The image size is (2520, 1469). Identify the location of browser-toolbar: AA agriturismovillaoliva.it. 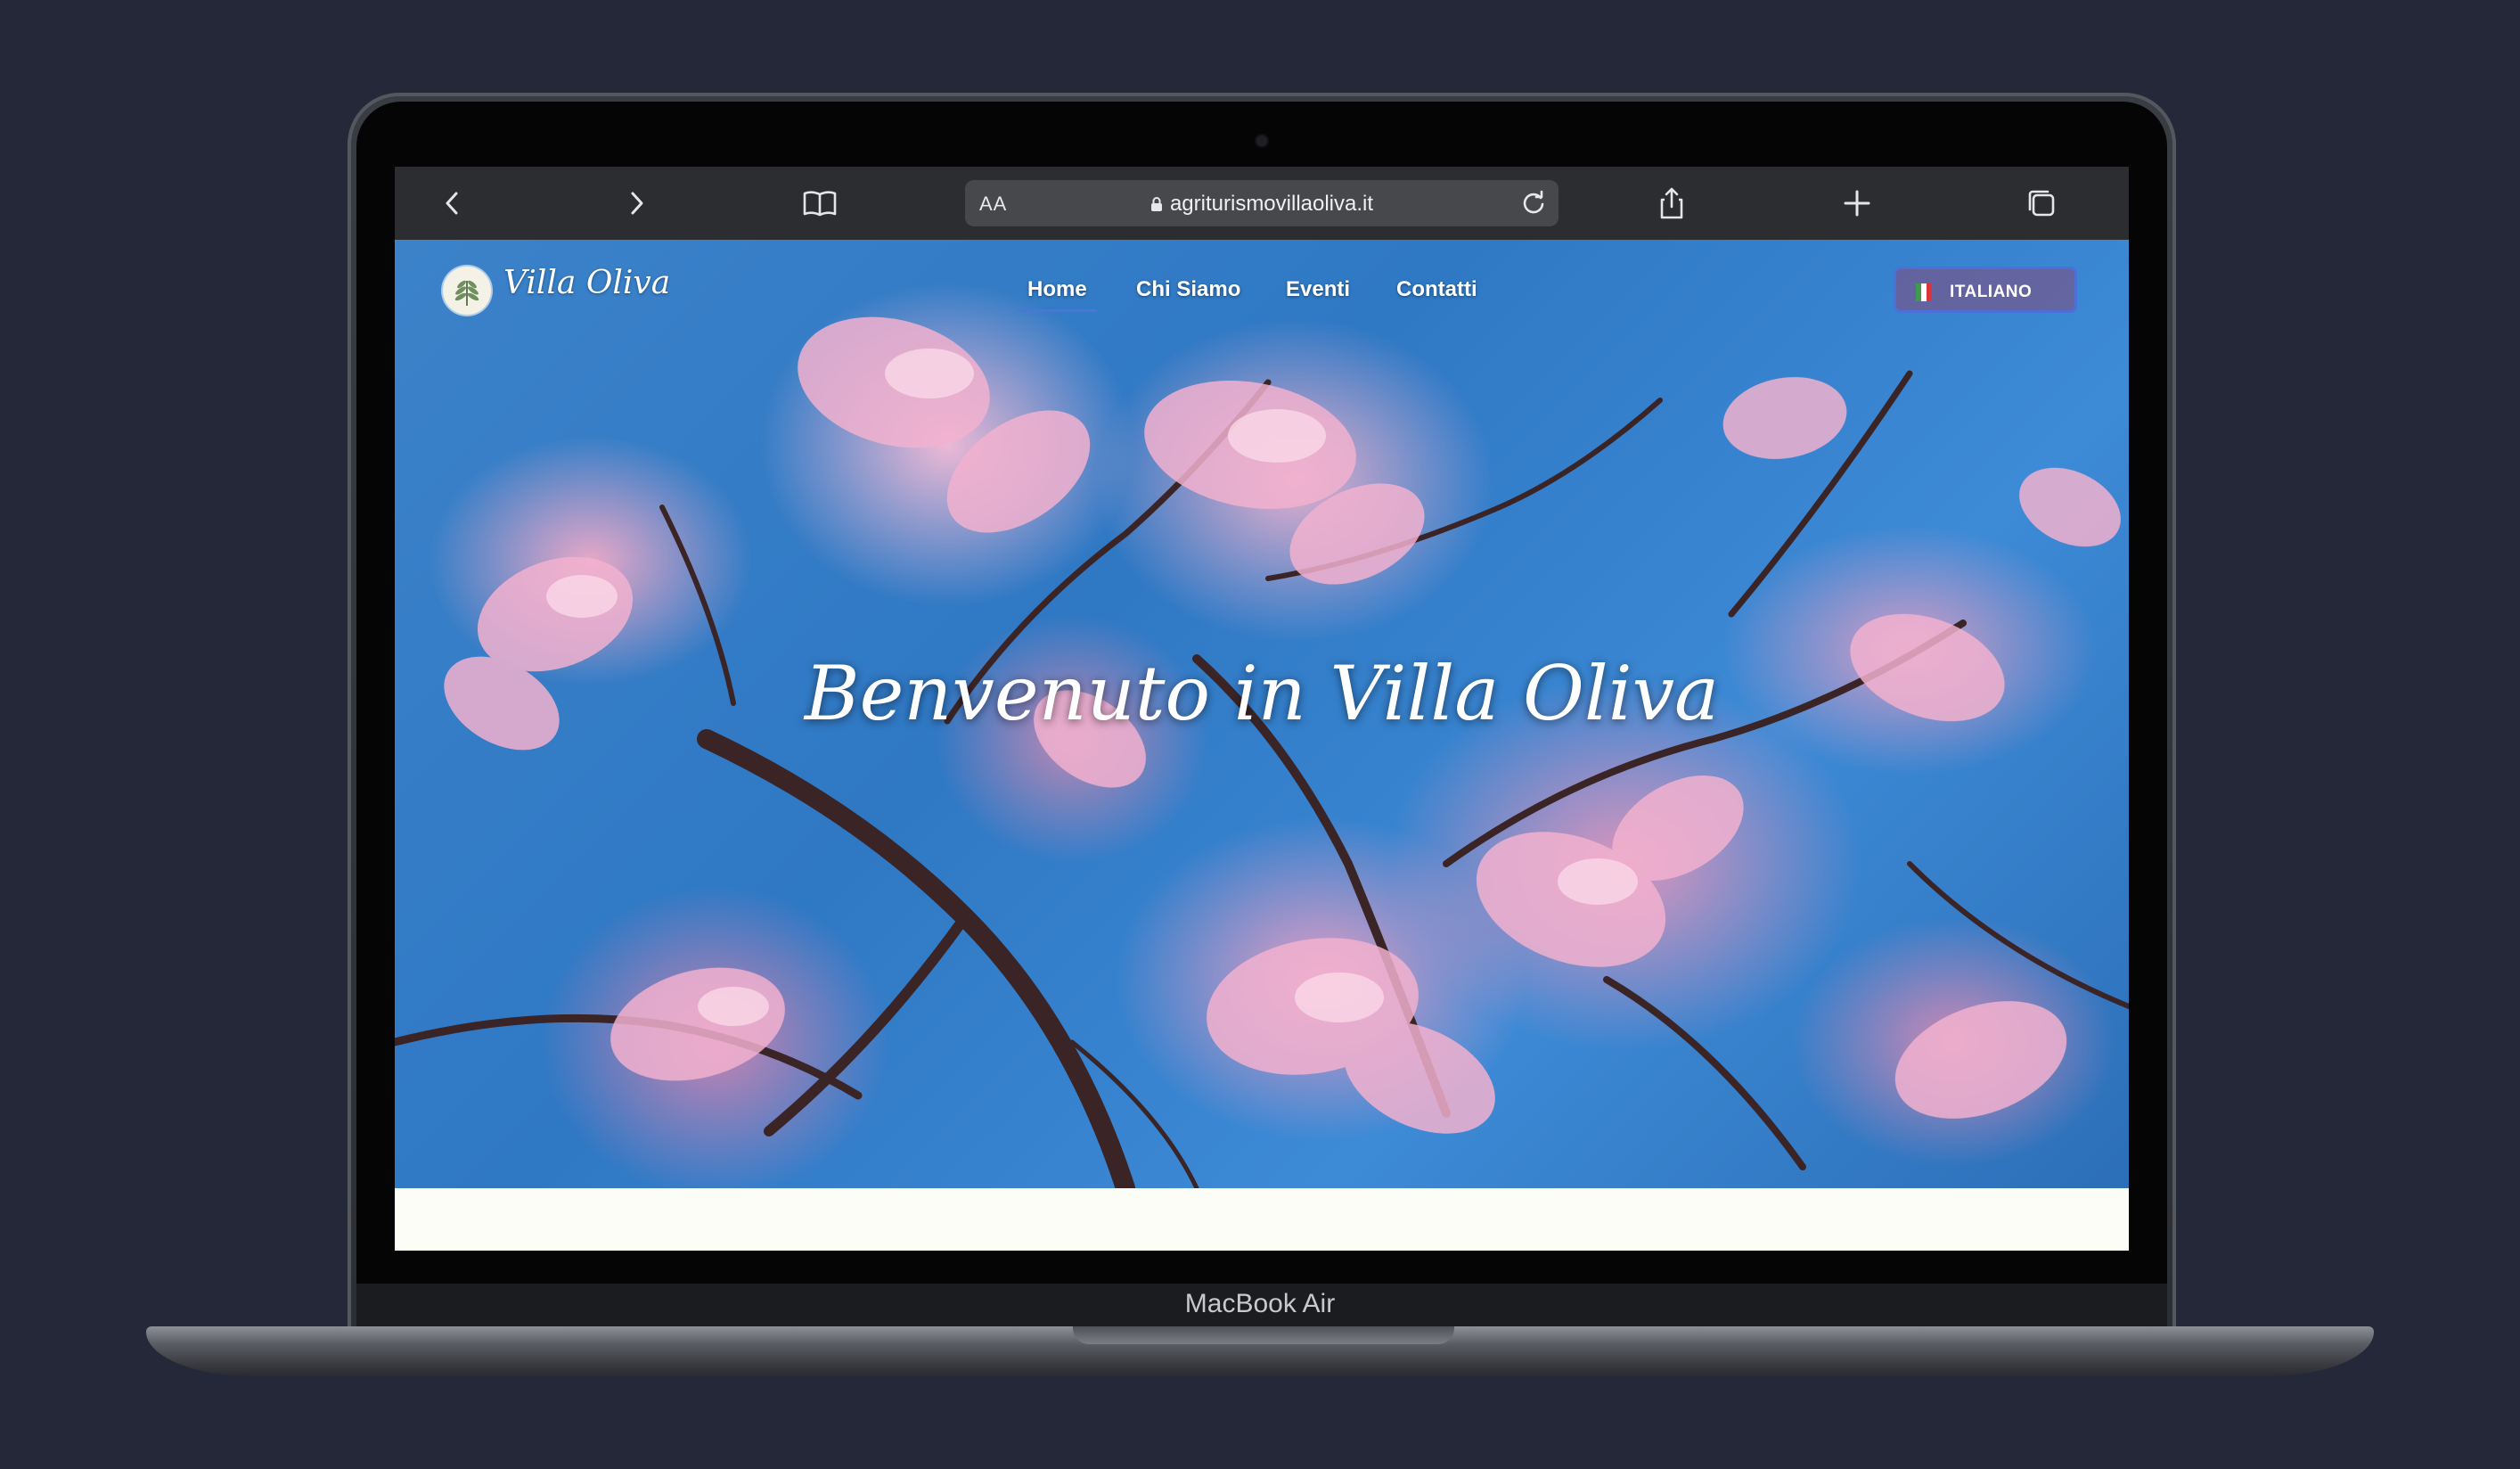
(1262, 203).